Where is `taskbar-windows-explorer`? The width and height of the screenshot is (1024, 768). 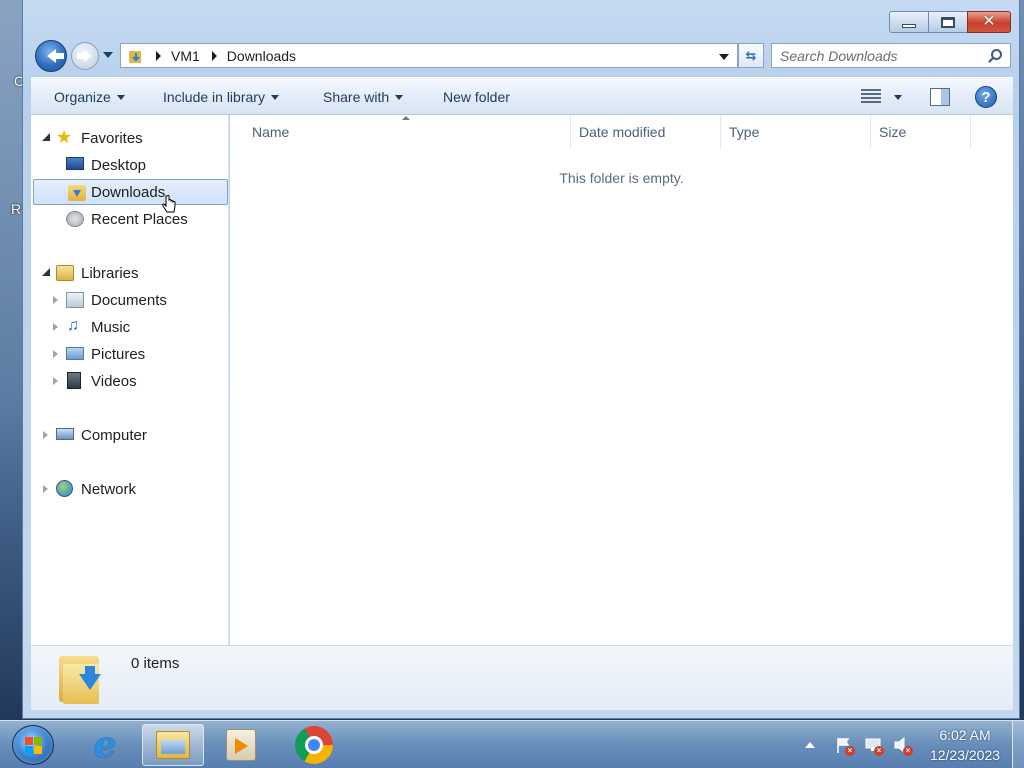
taskbar-windows-explorer is located at coordinates (173, 745).